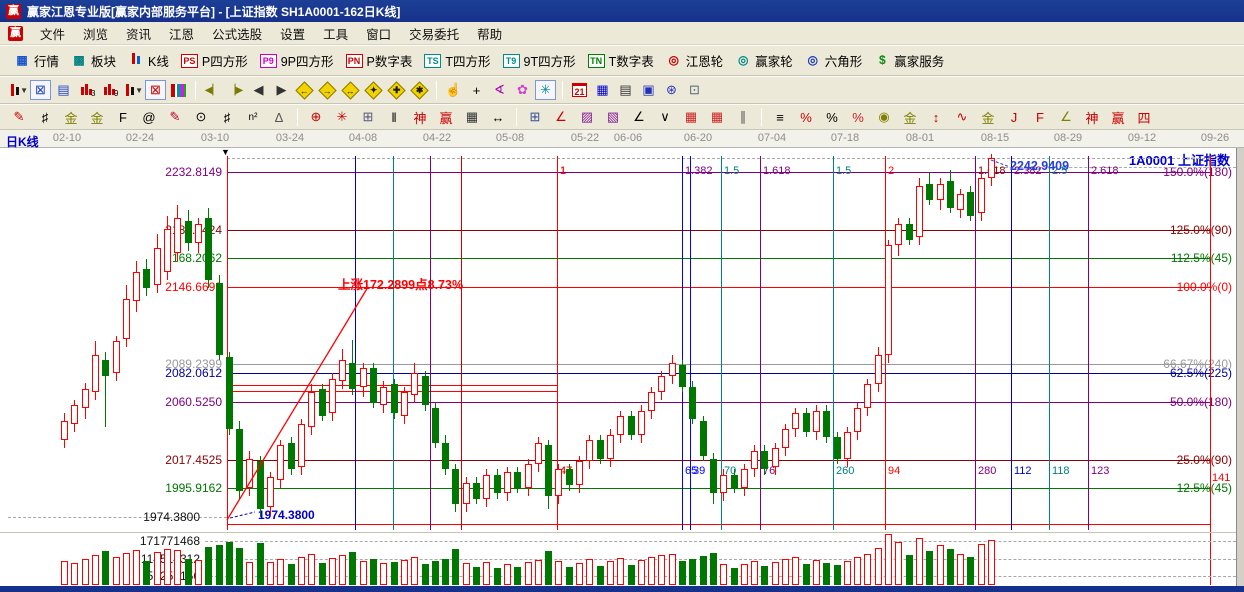 This screenshot has width=1244, height=592. Describe the element at coordinates (17, 90) in the screenshot. I see `kline-style-dropdown: ▼` at that location.